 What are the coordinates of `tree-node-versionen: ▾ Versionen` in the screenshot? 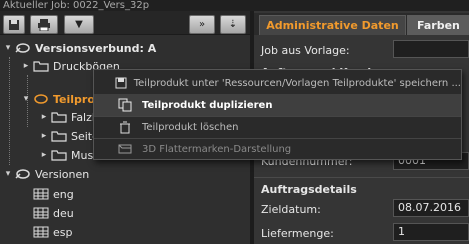 It's located at (45, 174).